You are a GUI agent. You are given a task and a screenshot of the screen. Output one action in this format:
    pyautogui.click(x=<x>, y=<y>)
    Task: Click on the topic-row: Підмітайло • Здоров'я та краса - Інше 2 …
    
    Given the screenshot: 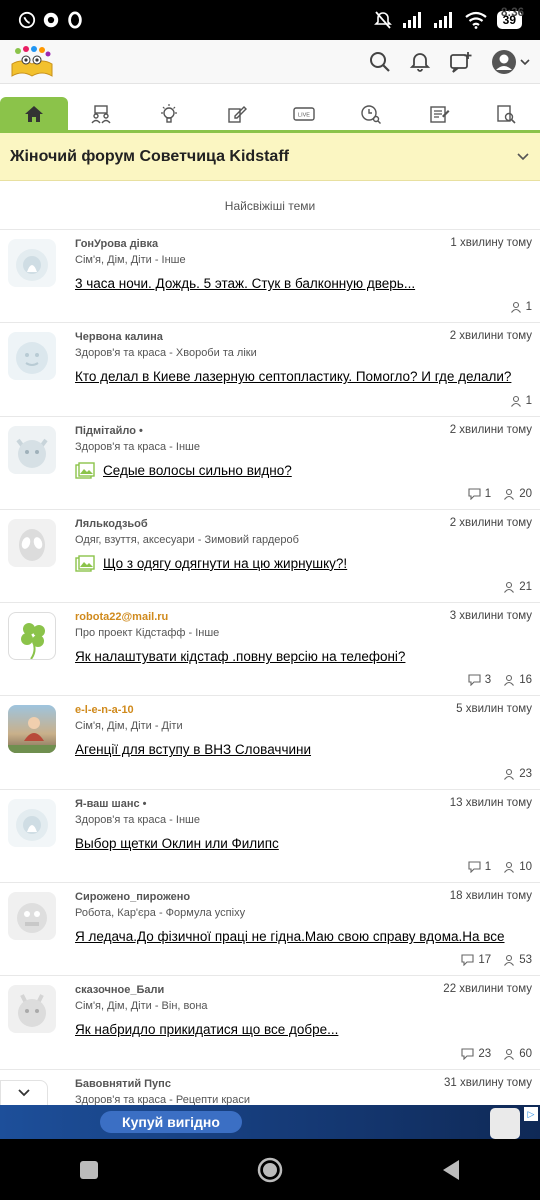 What is the action you would take?
    pyautogui.click(x=270, y=463)
    